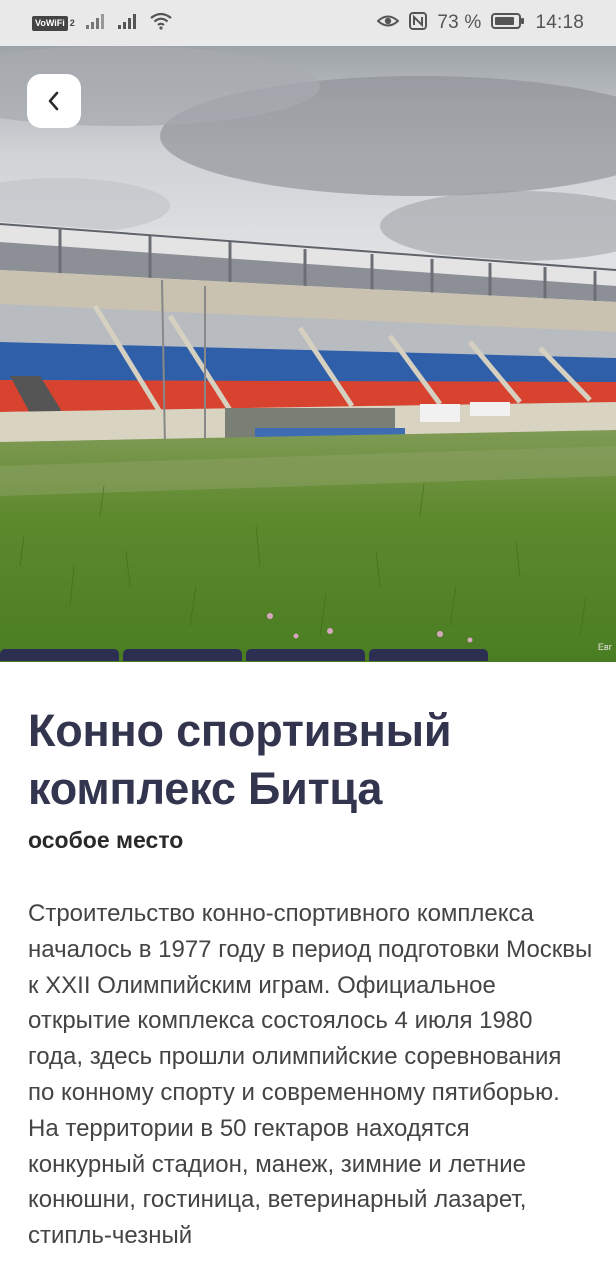  I want to click on gallery-pager, so click(308, 655).